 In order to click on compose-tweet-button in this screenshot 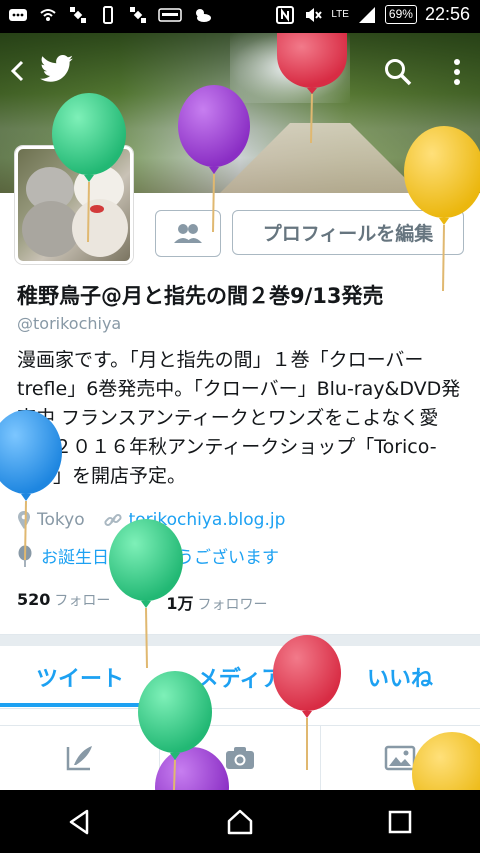, I will do `click(80, 758)`.